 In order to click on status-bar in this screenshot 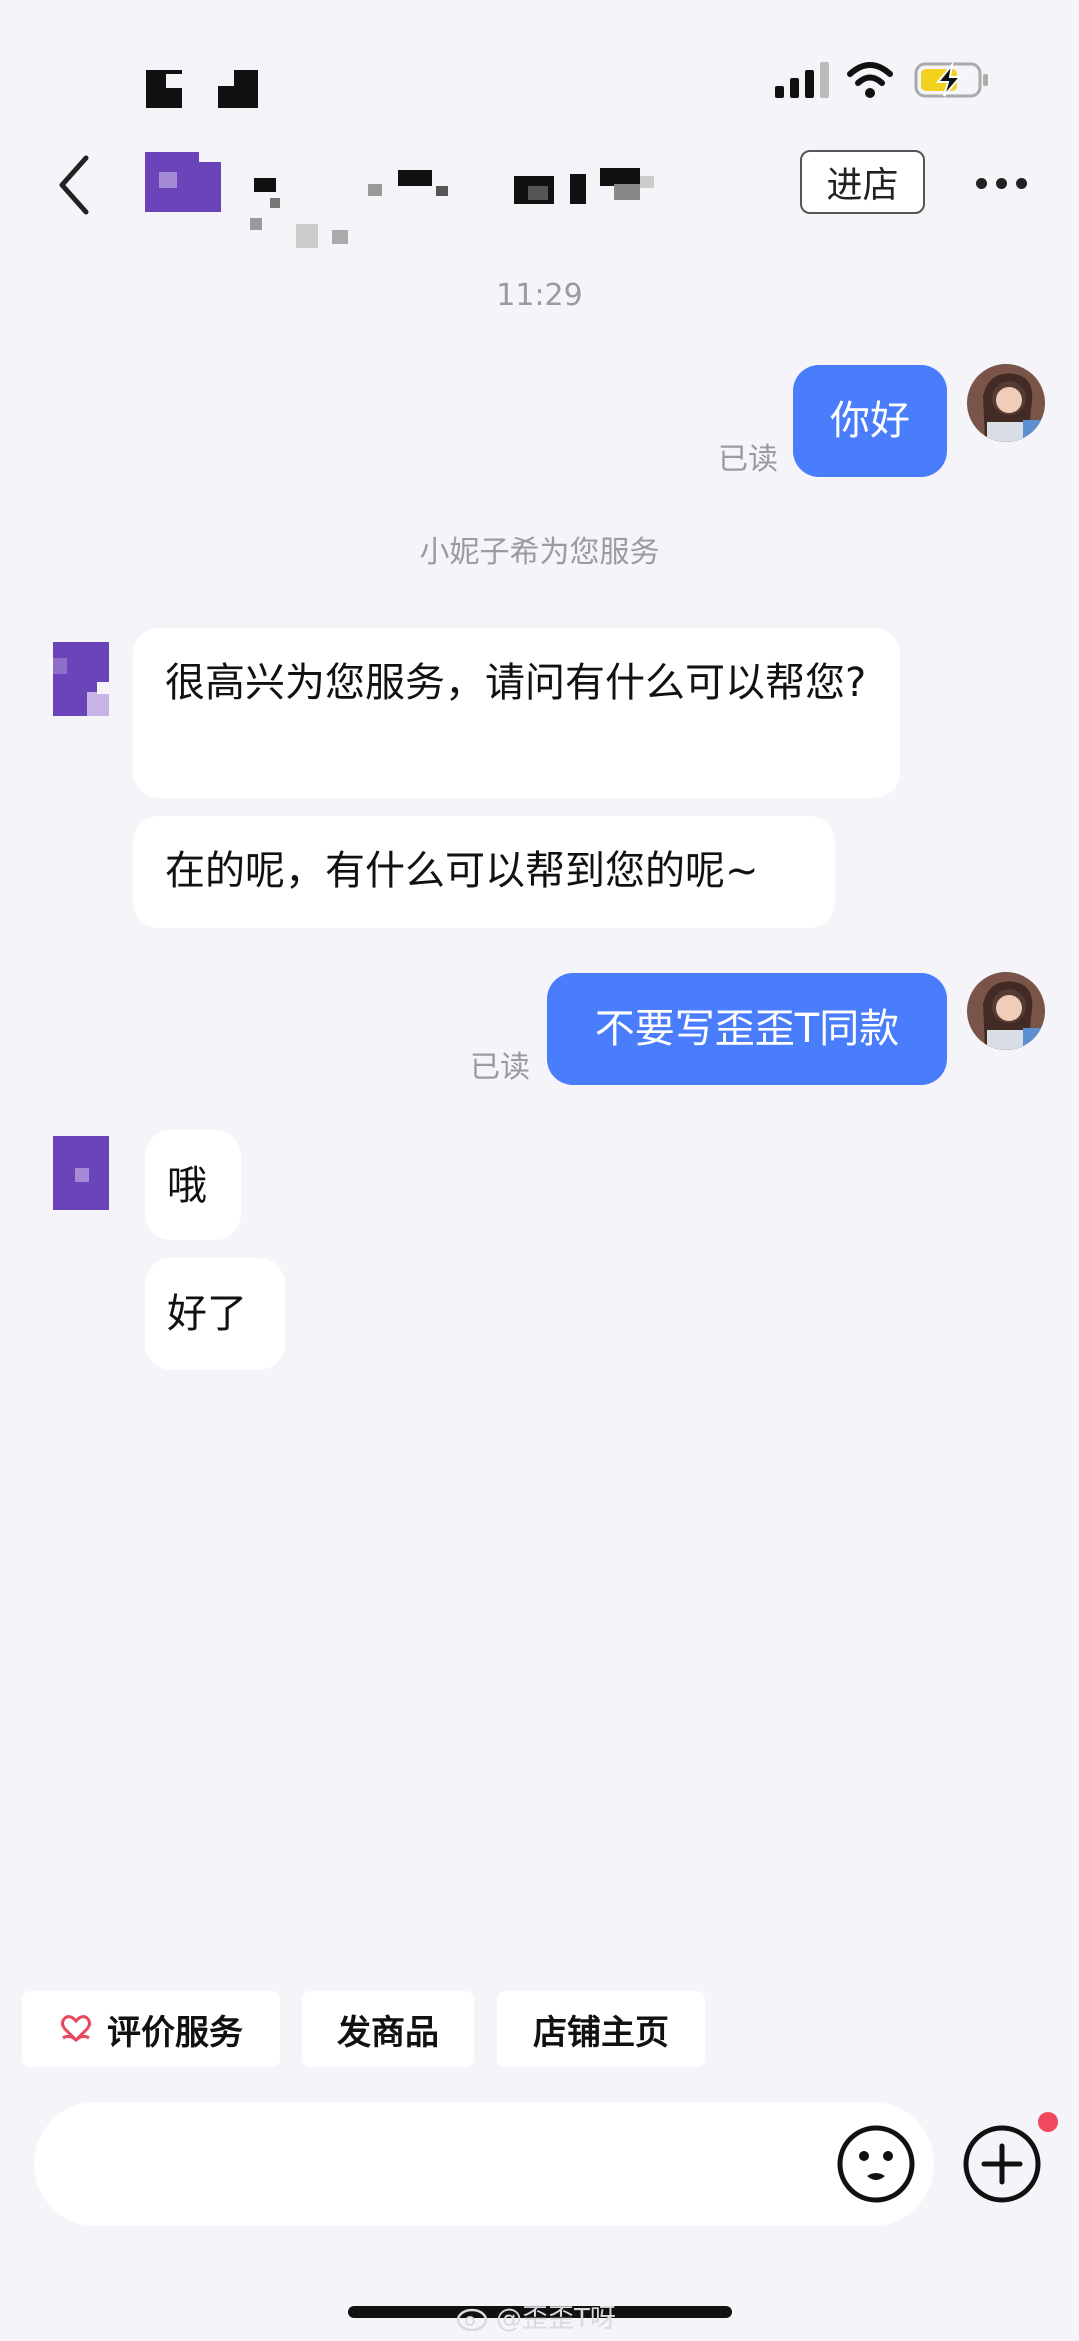, I will do `click(539, 65)`.